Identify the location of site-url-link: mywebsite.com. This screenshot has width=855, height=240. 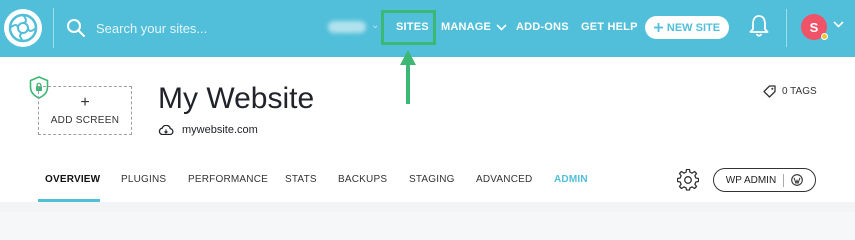
(208, 130).